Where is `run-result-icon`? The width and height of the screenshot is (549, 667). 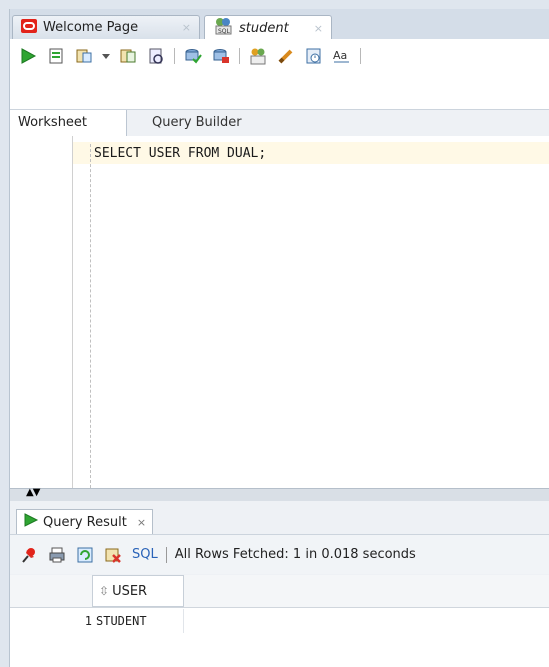
run-result-icon is located at coordinates (31, 522).